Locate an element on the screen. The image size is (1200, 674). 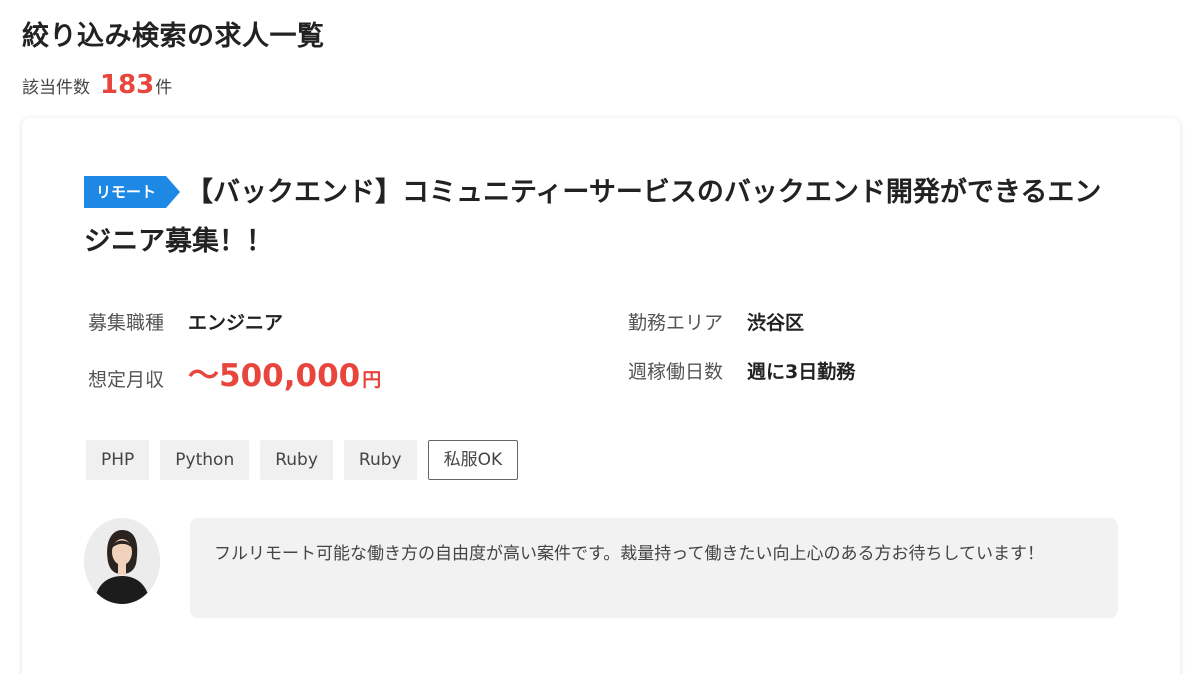
recruiter-avatar is located at coordinates (122, 561).